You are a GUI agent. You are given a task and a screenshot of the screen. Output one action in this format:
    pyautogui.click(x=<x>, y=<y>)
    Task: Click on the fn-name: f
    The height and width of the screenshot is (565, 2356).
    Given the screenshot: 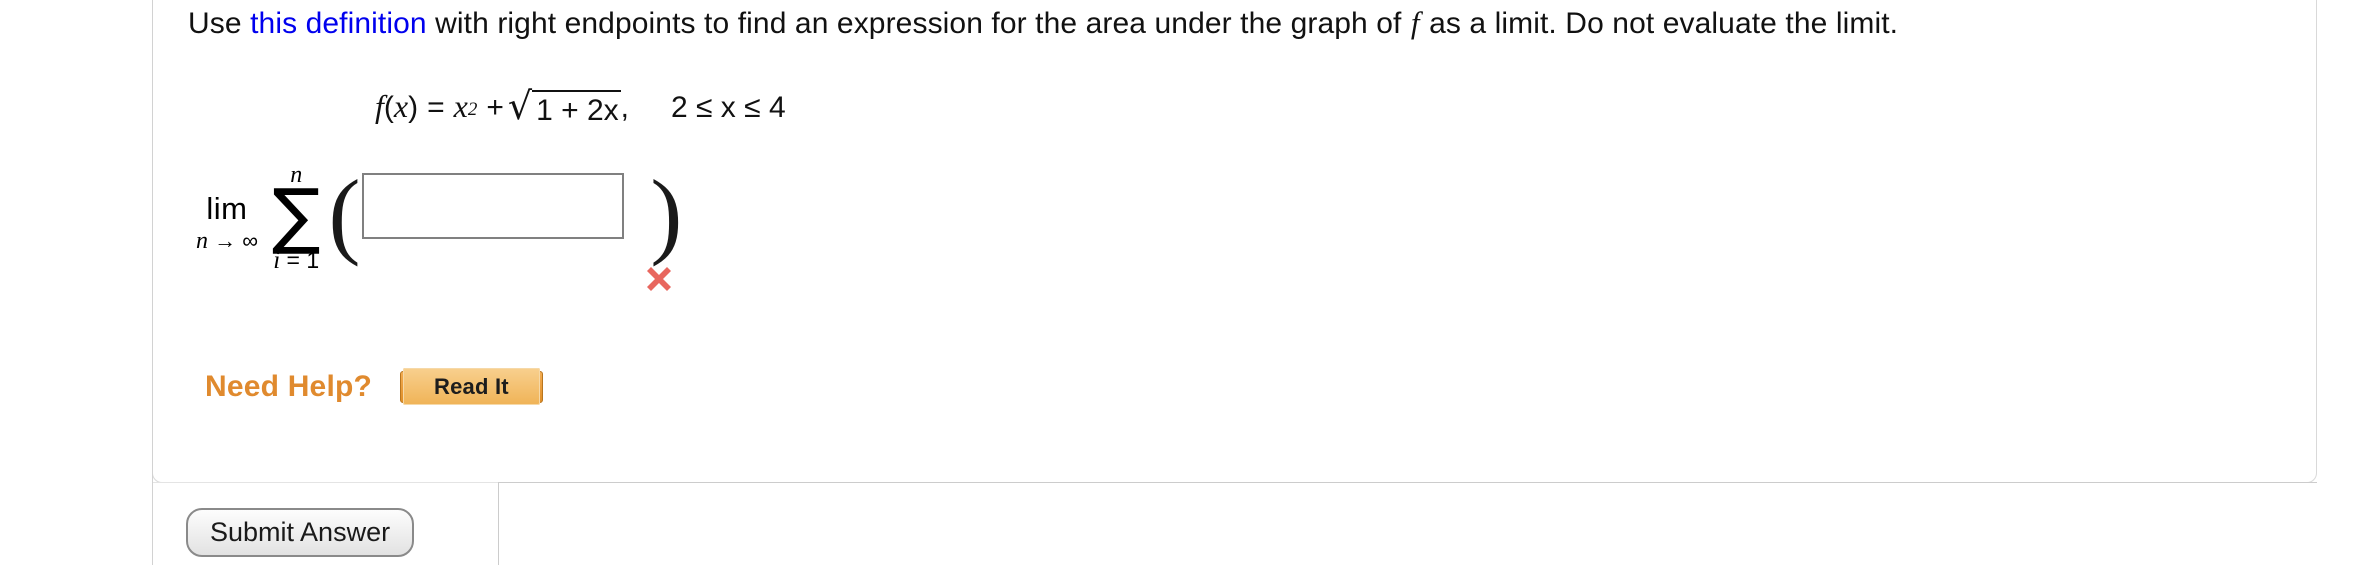 What is the action you would take?
    pyautogui.click(x=379, y=106)
    